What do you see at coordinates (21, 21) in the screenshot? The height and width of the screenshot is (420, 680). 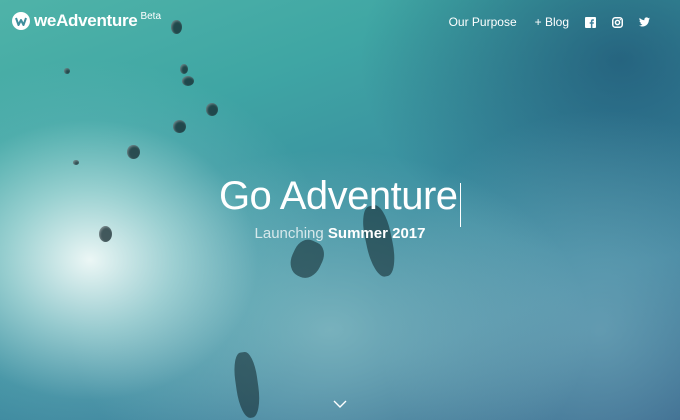 I see `brand-mark-icon` at bounding box center [21, 21].